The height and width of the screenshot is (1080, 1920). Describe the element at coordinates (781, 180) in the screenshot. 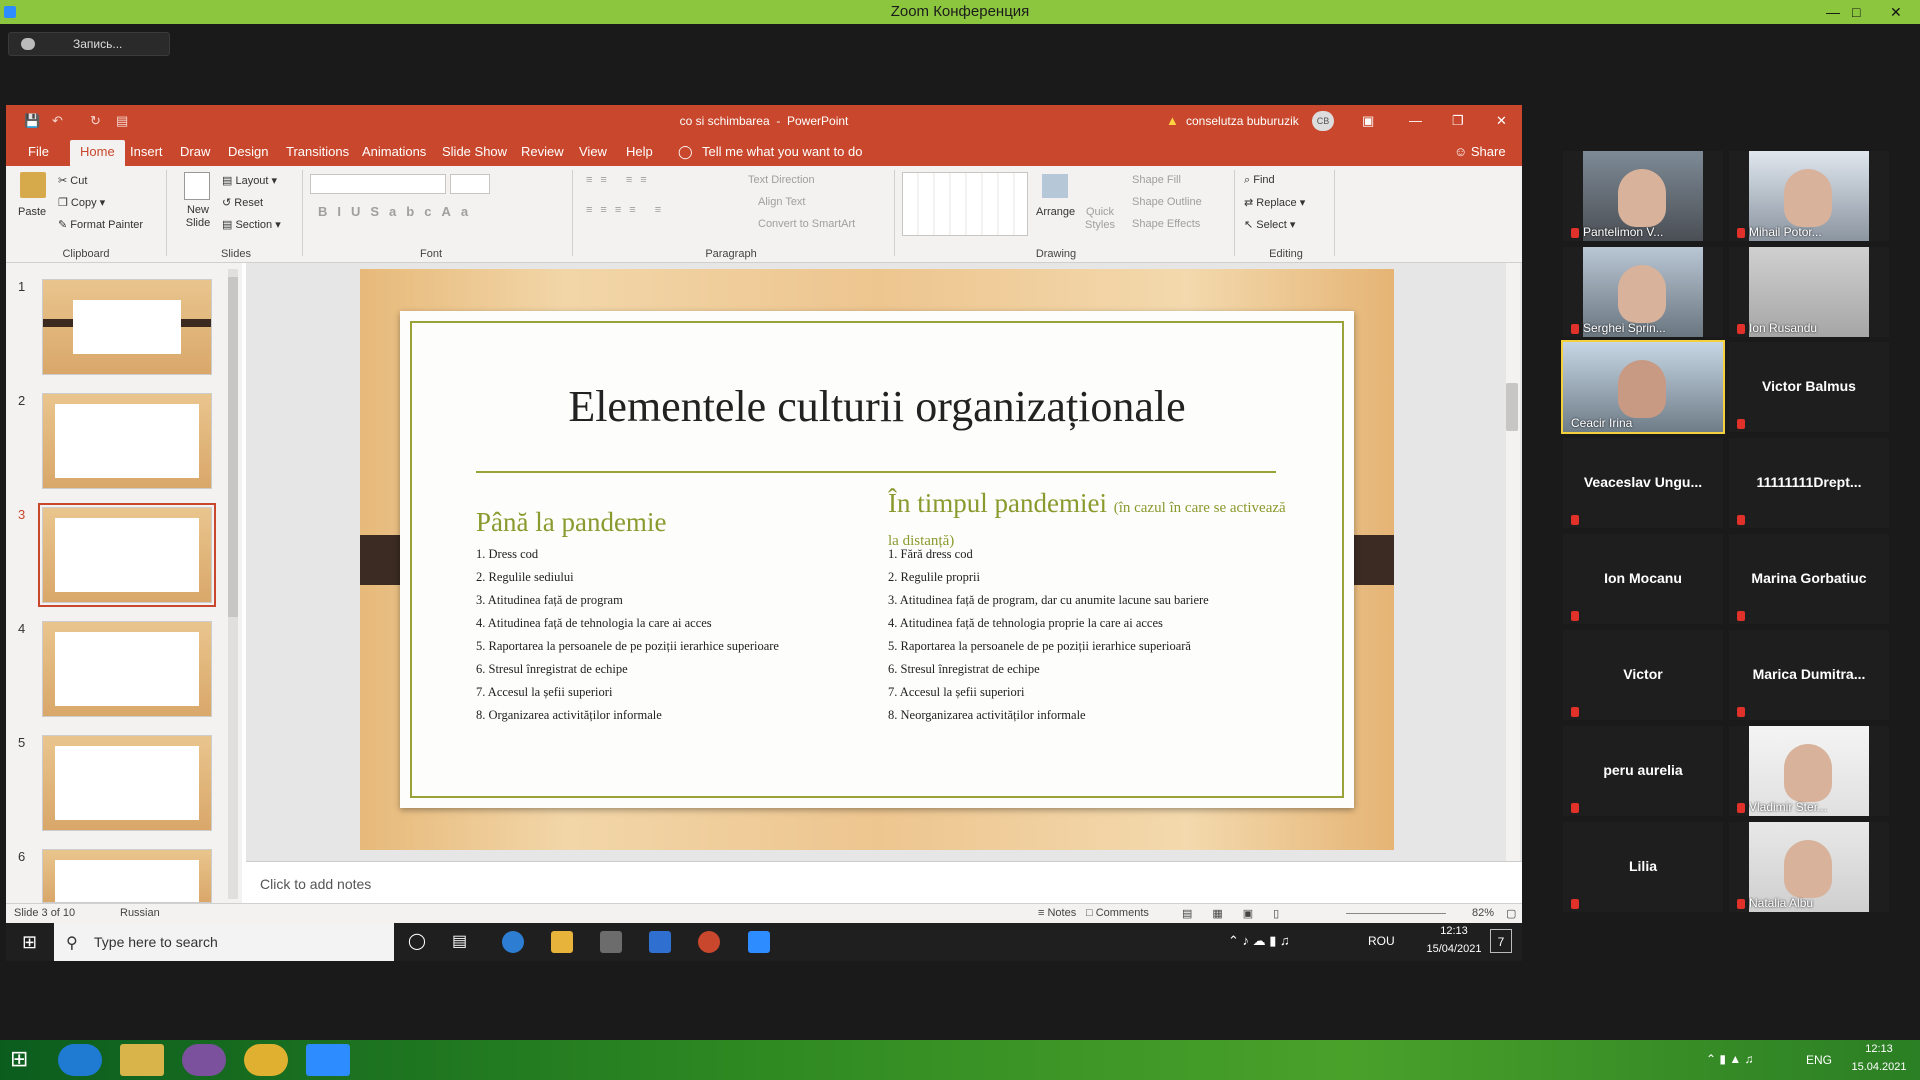

I see `text-direction-button: Text Direction` at that location.